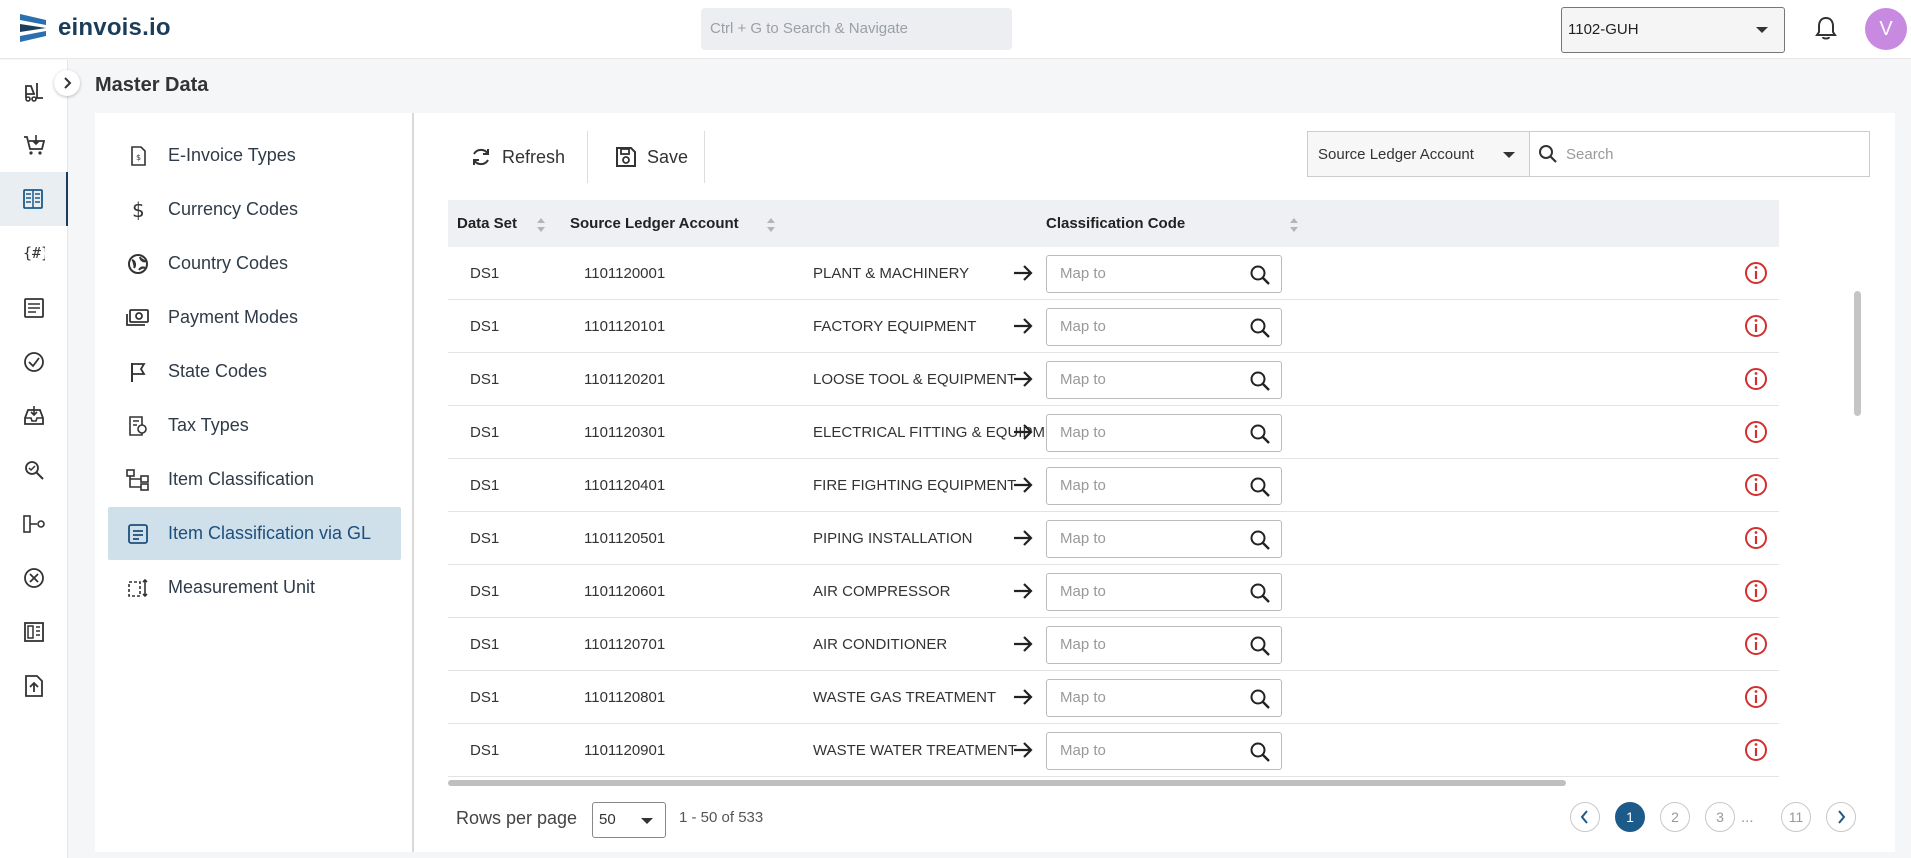 This screenshot has width=1911, height=858. I want to click on column-header-source-ledger-account: Source Ledger Account, so click(654, 223).